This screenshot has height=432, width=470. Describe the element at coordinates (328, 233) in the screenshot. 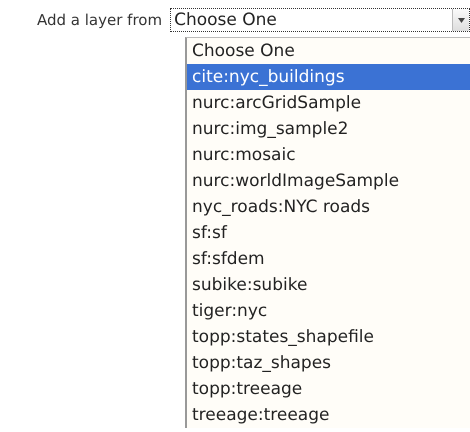

I see `dropdown-option: sf:sf` at that location.